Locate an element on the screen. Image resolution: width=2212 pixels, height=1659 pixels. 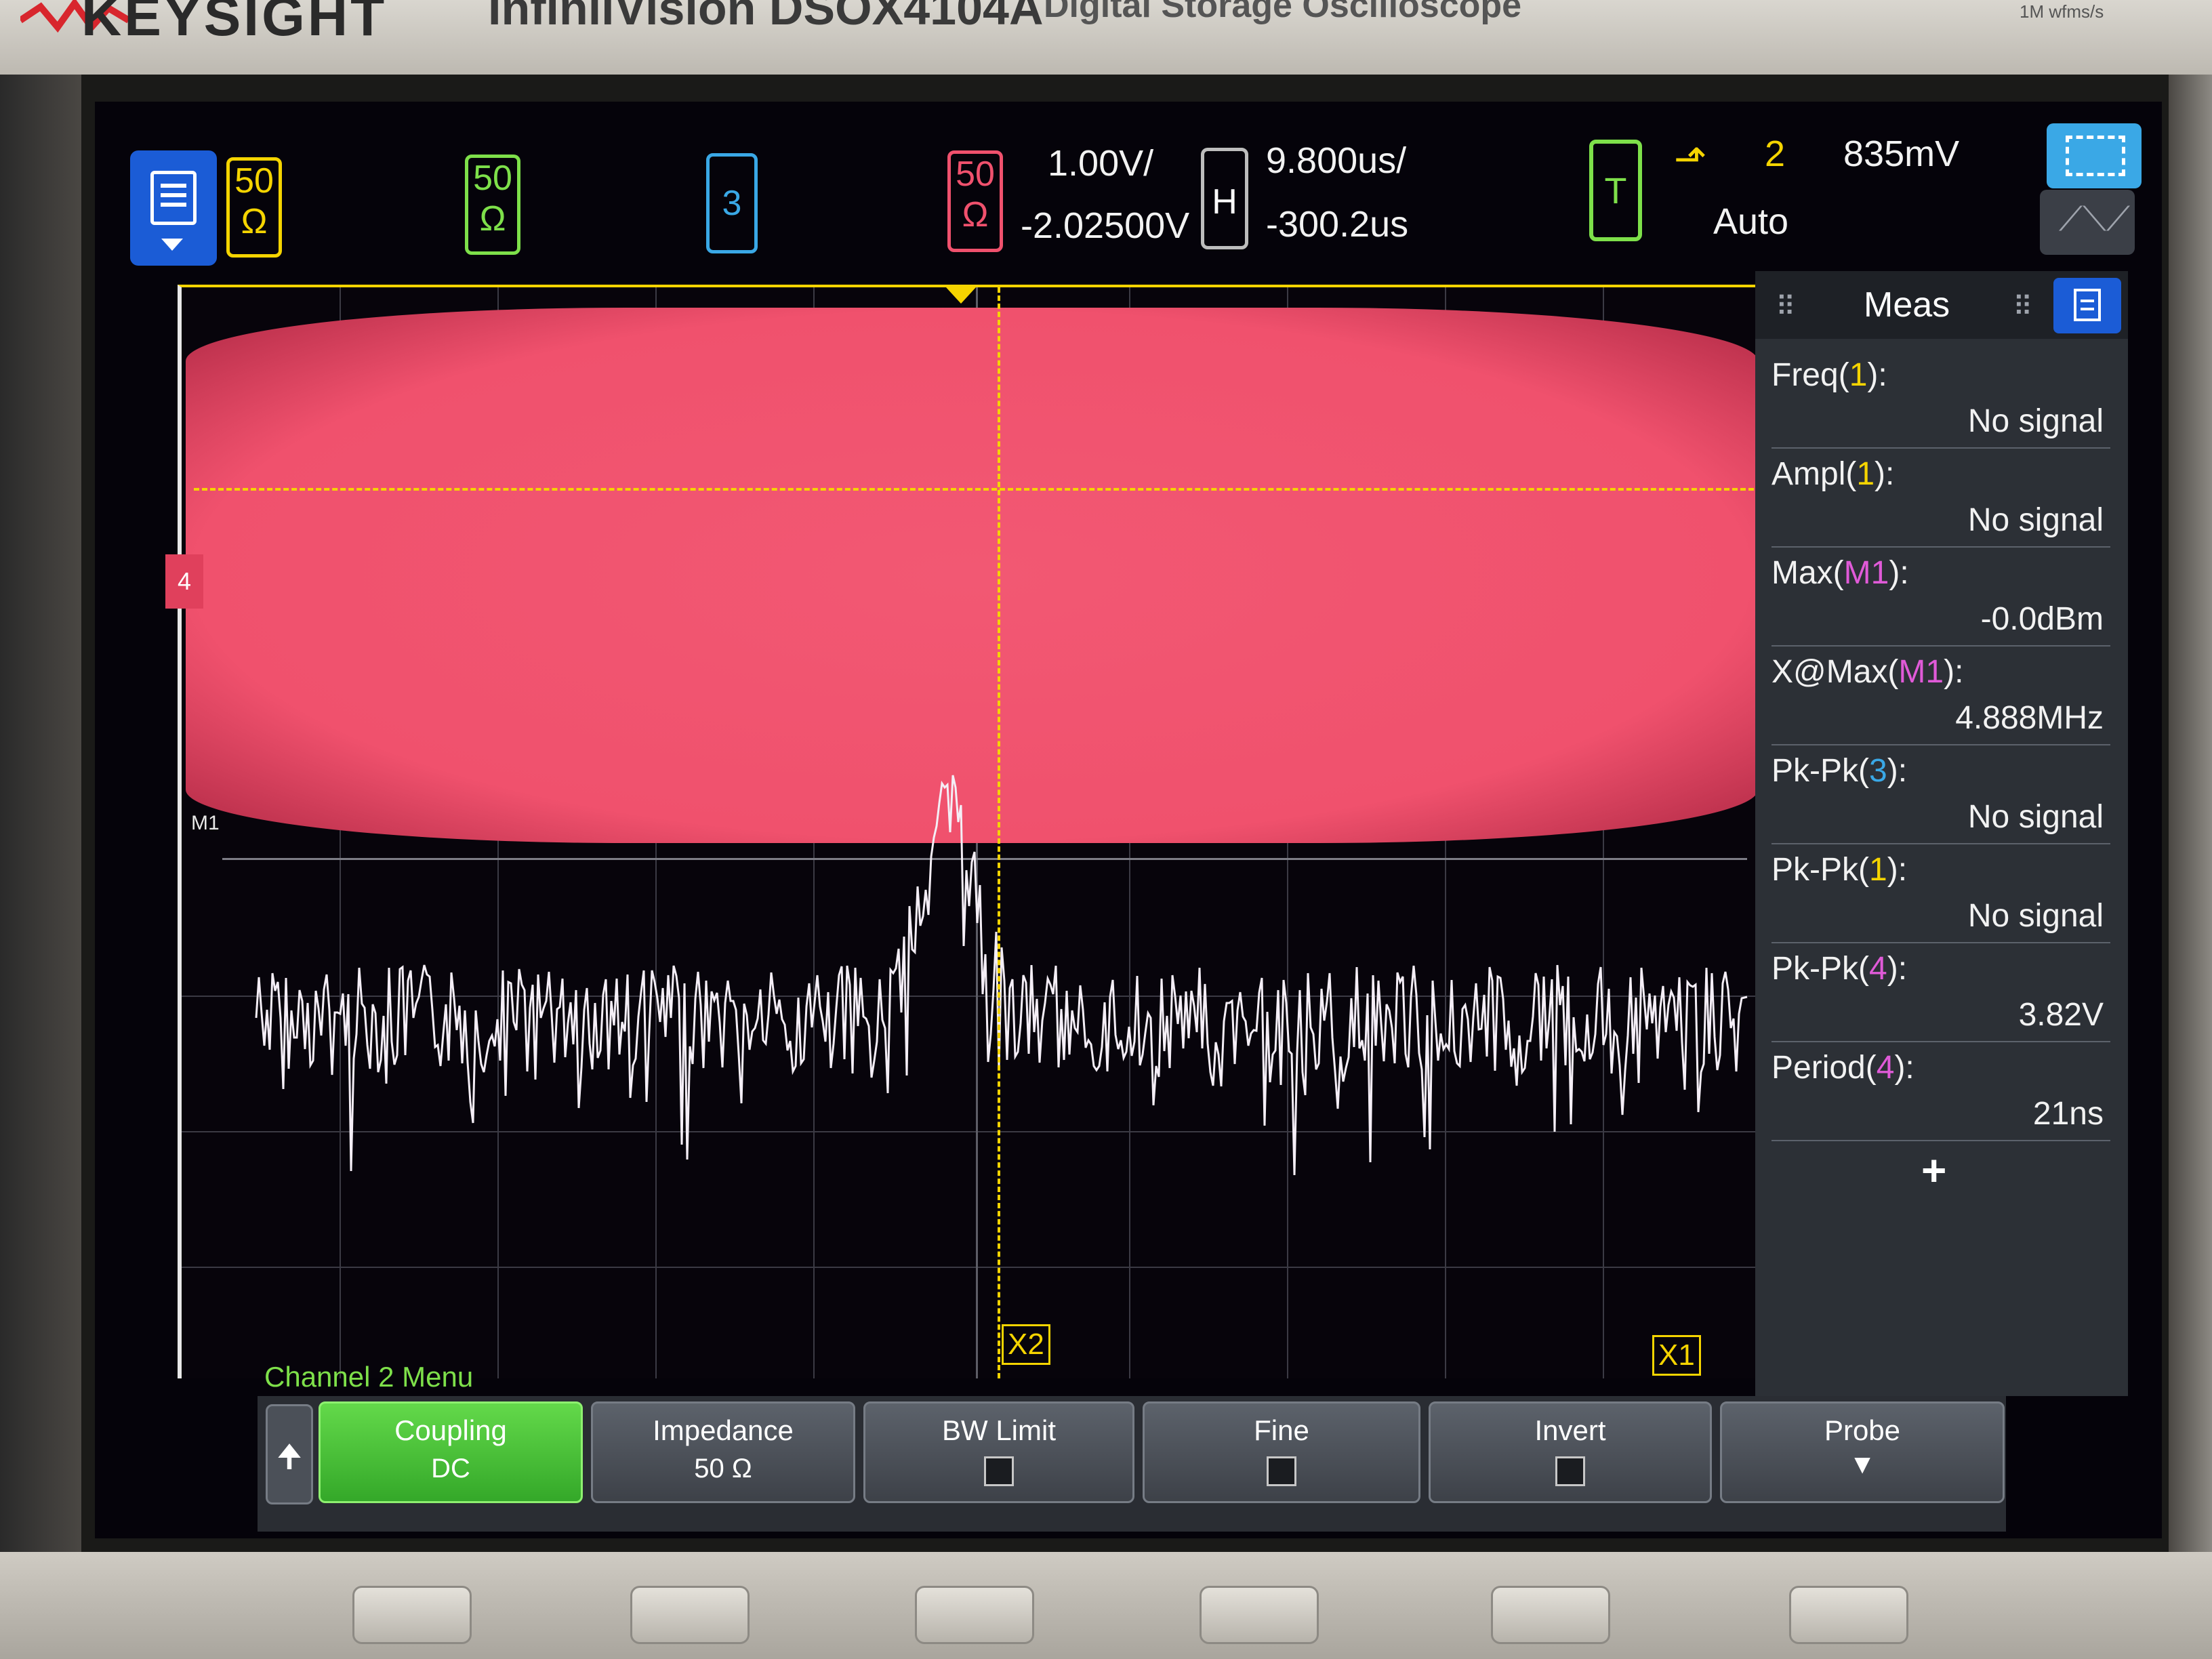
bw-limit-softkey: BW Limit is located at coordinates (998, 1452).